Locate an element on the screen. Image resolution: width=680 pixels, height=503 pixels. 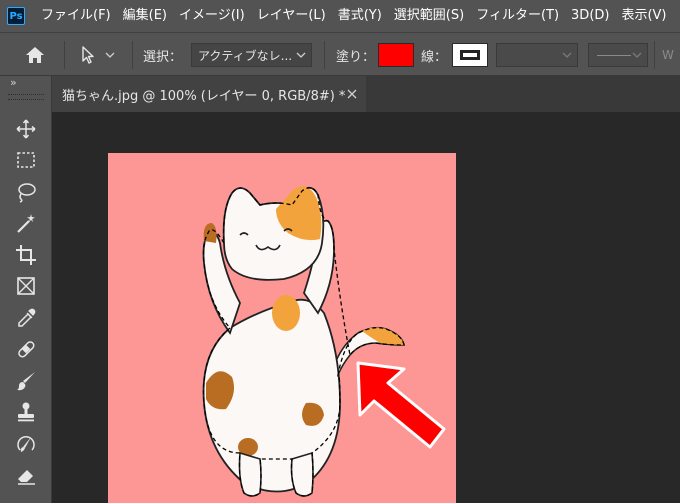
menu-3d: 3D(D) is located at coordinates (590, 16).